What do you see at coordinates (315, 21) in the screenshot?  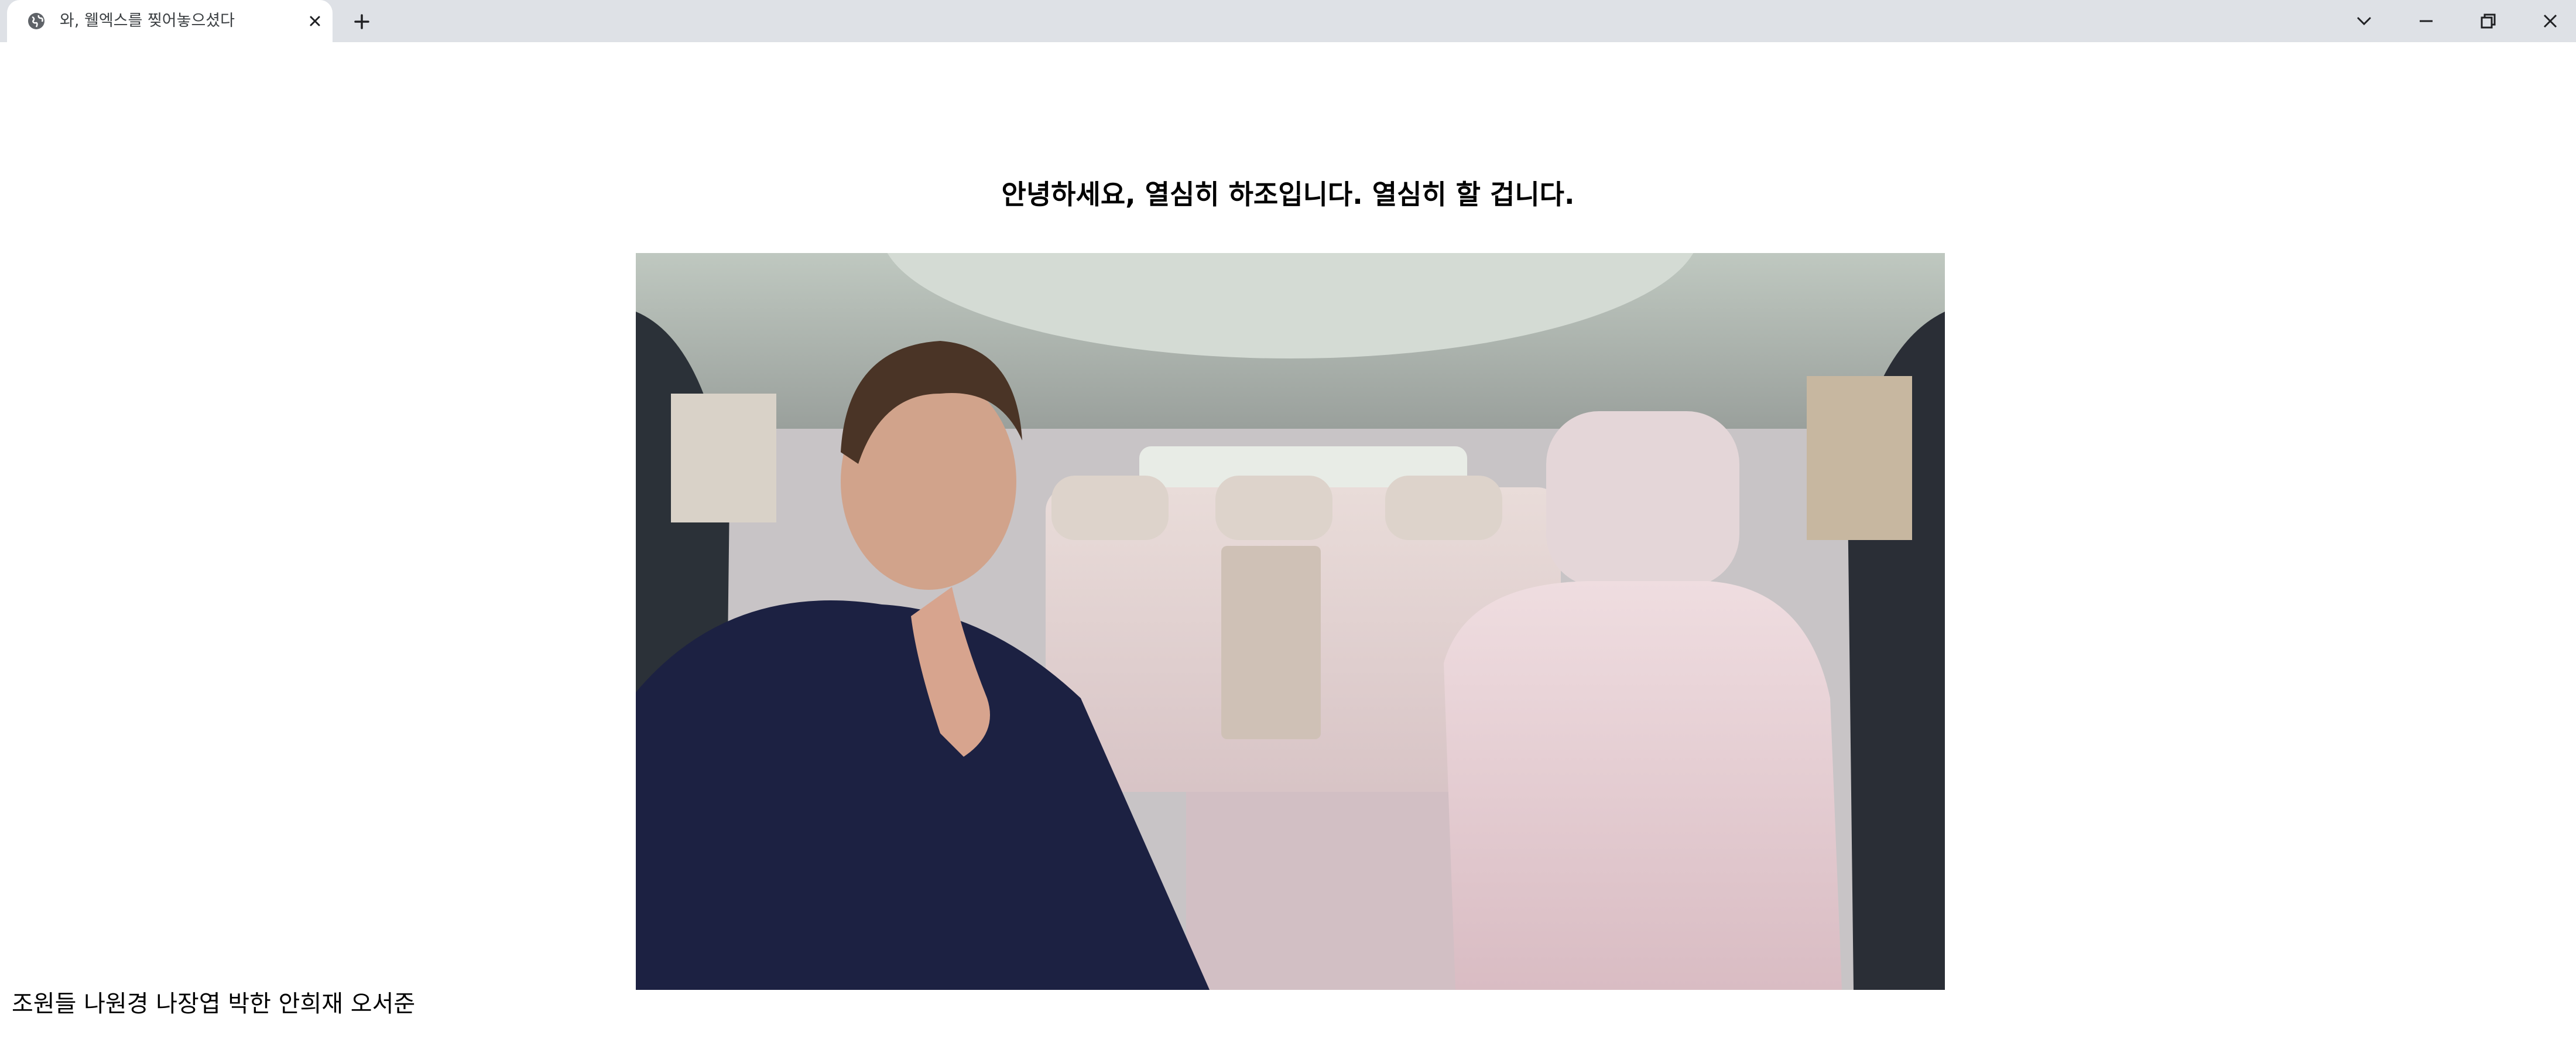 I see `close-tab-icon` at bounding box center [315, 21].